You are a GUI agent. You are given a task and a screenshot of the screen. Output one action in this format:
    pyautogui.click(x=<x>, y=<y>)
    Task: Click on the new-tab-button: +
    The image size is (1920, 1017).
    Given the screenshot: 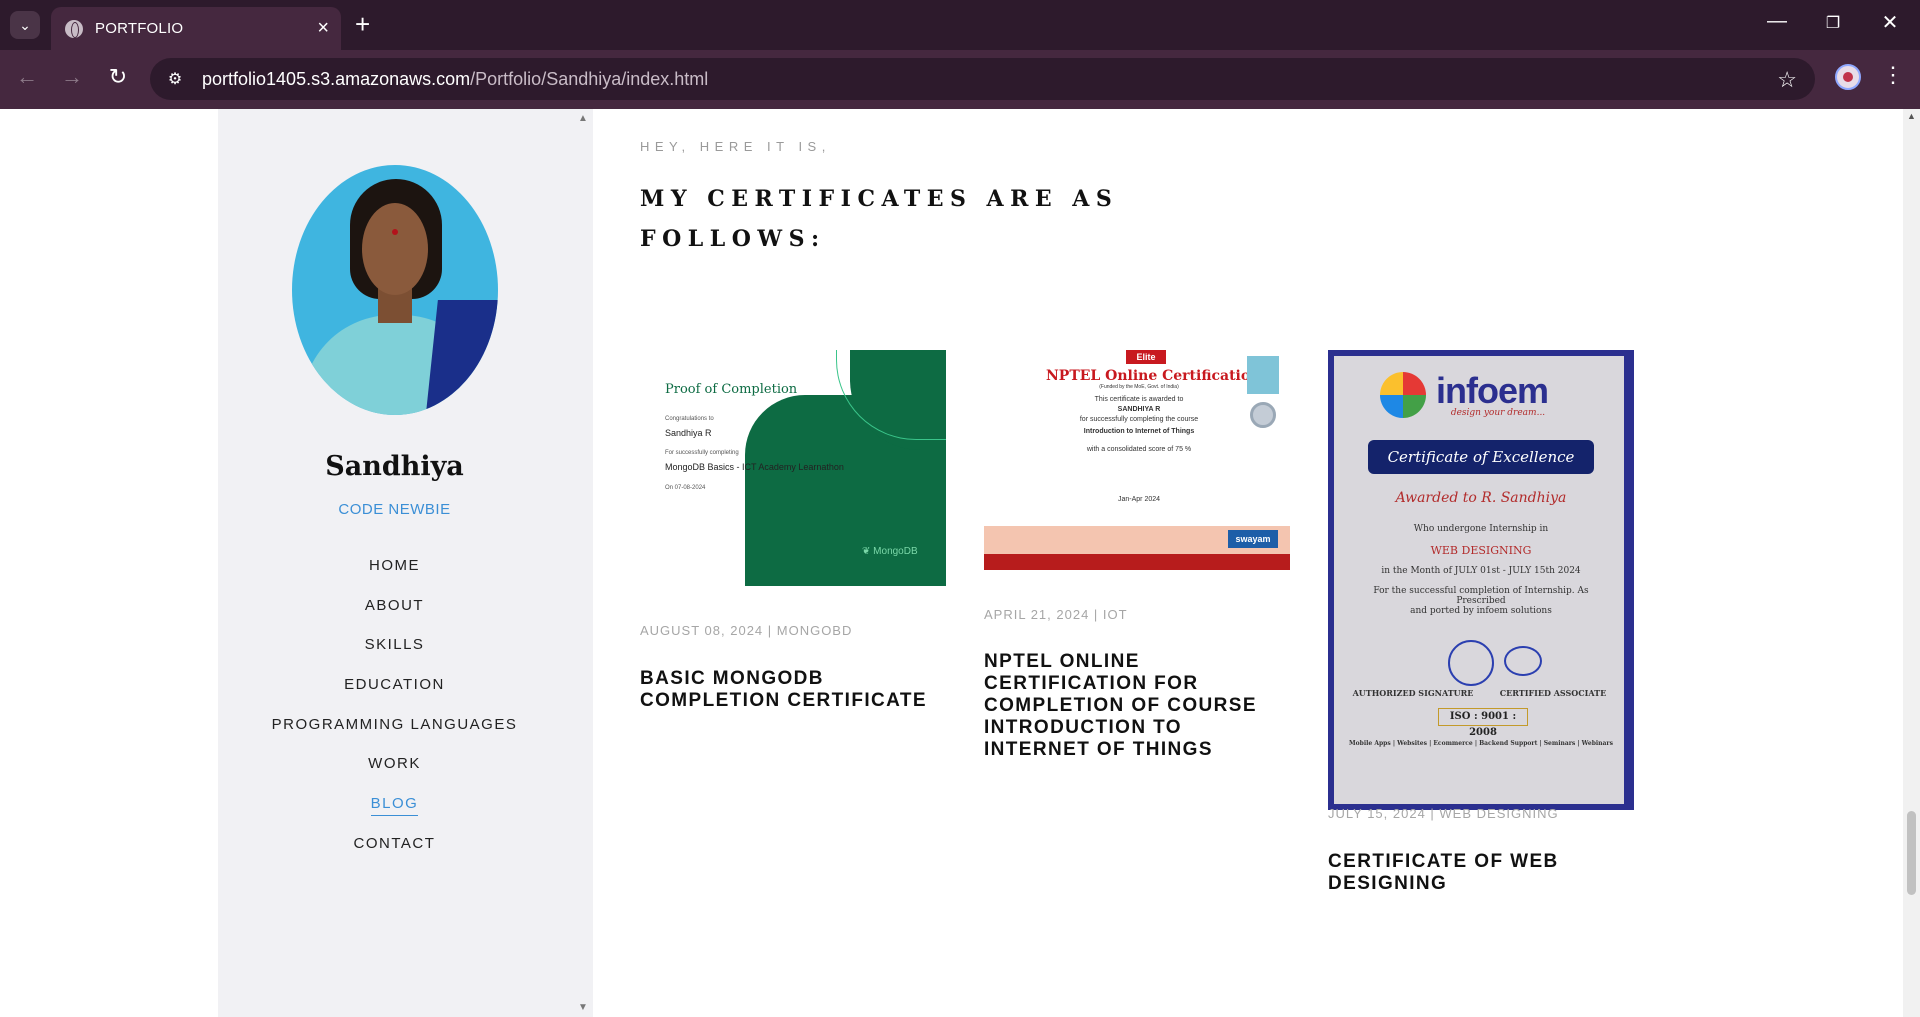 What is the action you would take?
    pyautogui.click(x=362, y=24)
    